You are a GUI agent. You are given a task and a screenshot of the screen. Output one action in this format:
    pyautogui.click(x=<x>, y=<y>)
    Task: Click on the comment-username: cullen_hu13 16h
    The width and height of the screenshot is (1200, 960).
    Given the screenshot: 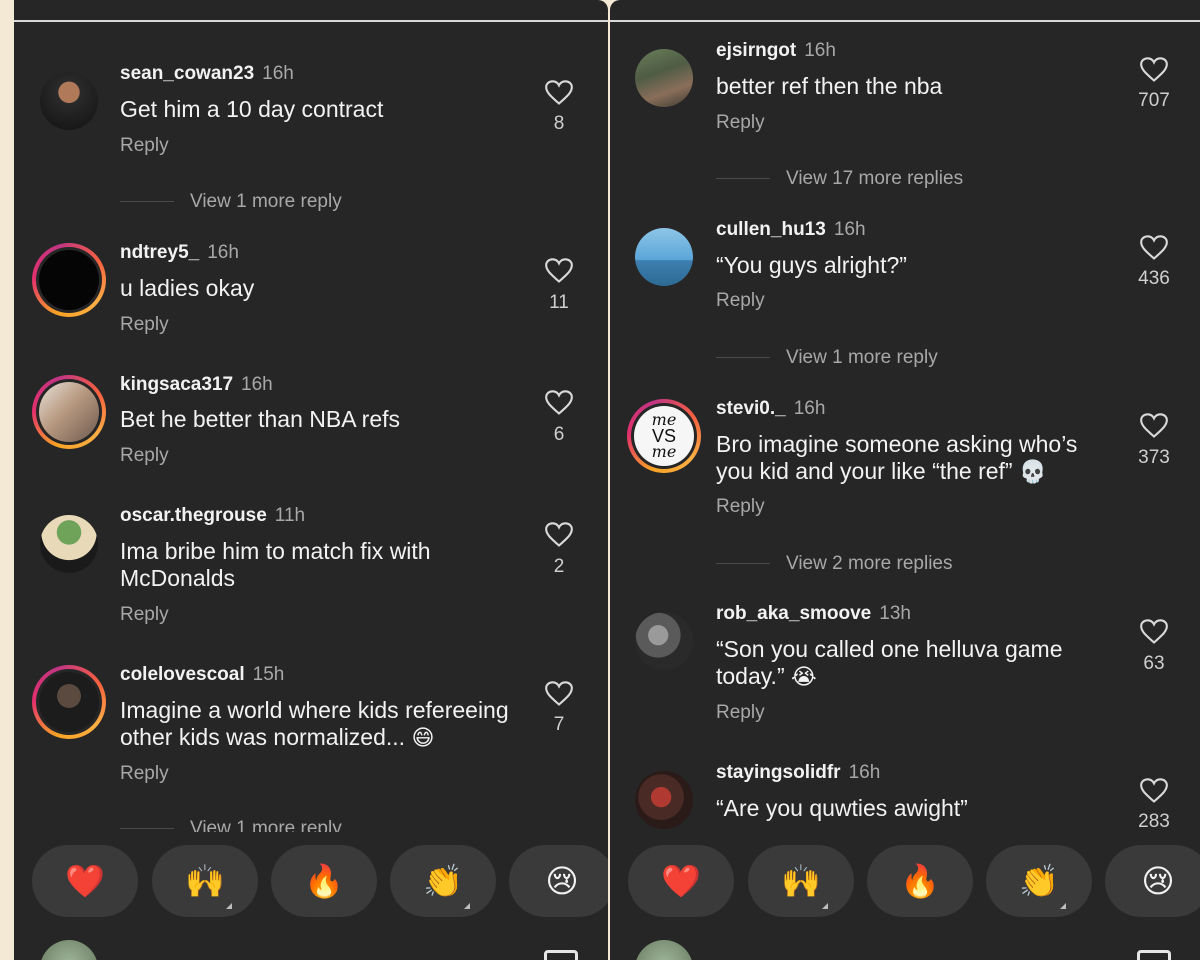 What is the action you would take?
    pyautogui.click(x=791, y=230)
    